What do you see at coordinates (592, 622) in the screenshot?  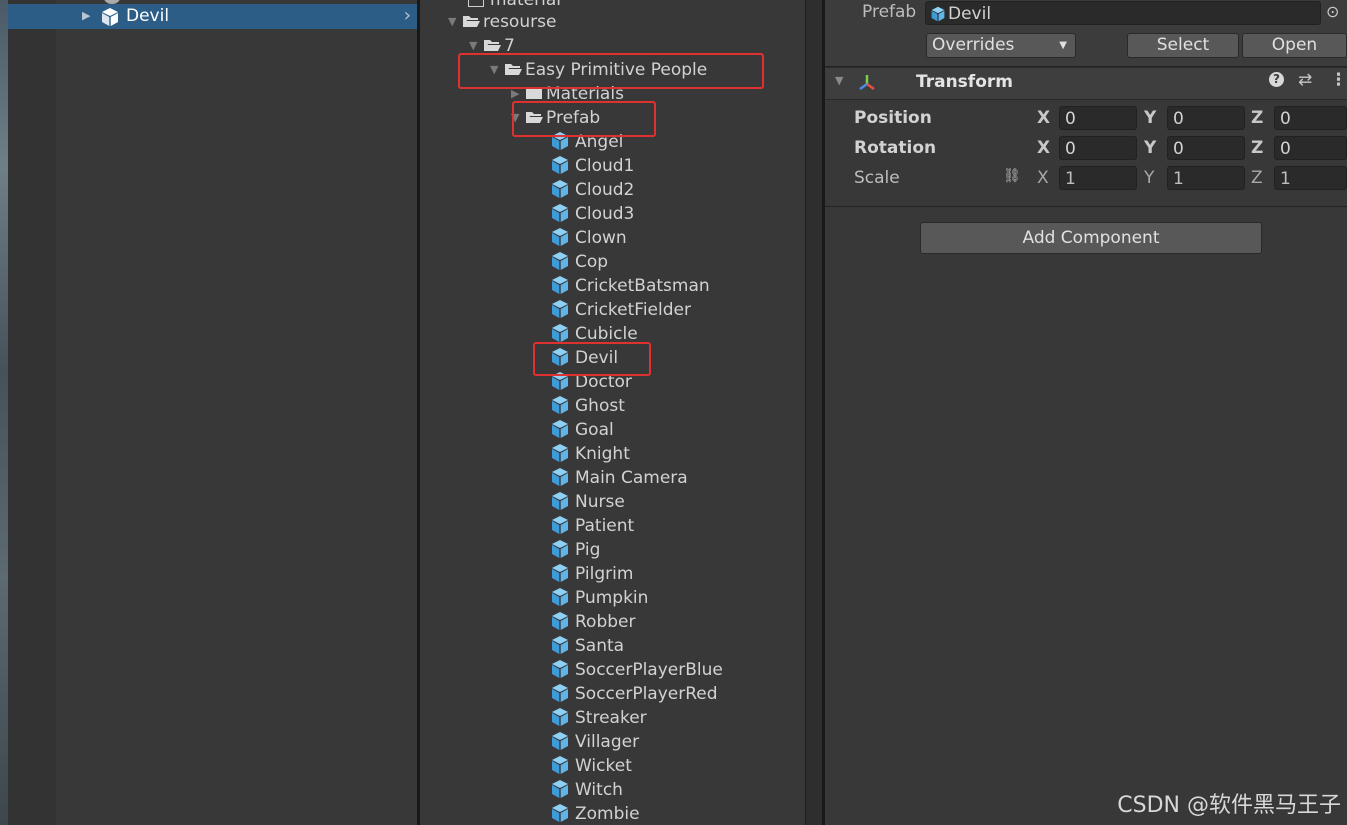 I see `prefab-item: Robber` at bounding box center [592, 622].